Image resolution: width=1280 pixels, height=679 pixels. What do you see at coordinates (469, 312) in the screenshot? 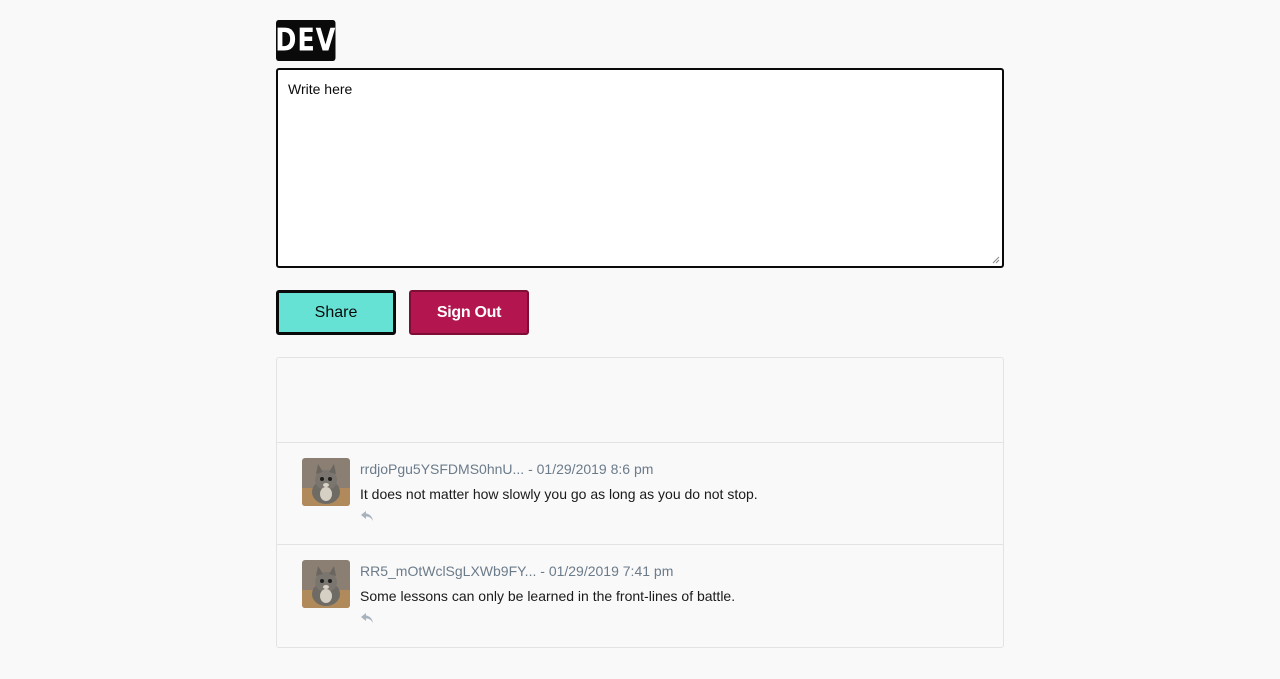
I see `sign-out-button: Sign Out` at bounding box center [469, 312].